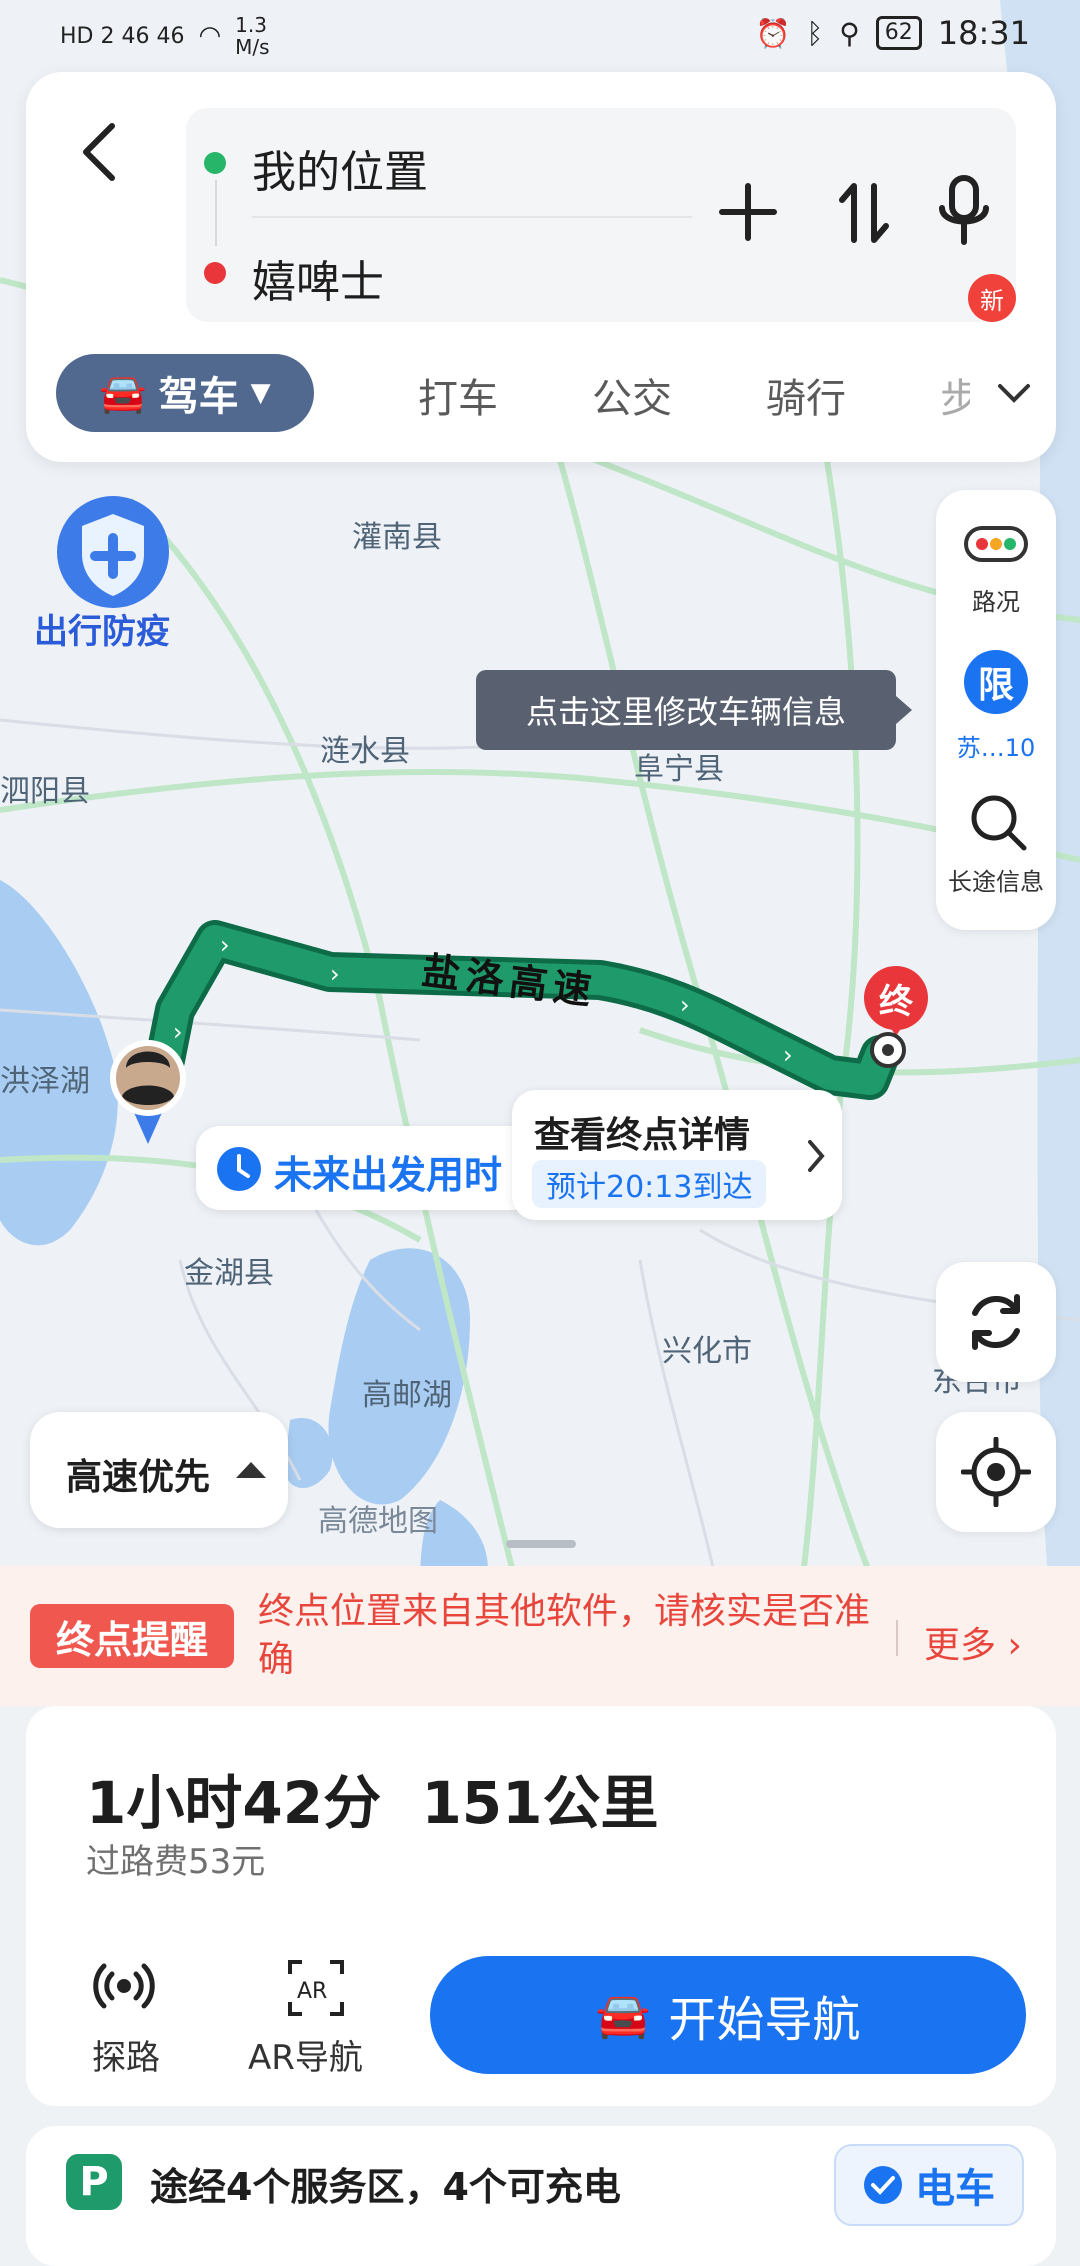 Image resolution: width=1080 pixels, height=2266 pixels. I want to click on signal-text: HD 2 46 46, so click(122, 36).